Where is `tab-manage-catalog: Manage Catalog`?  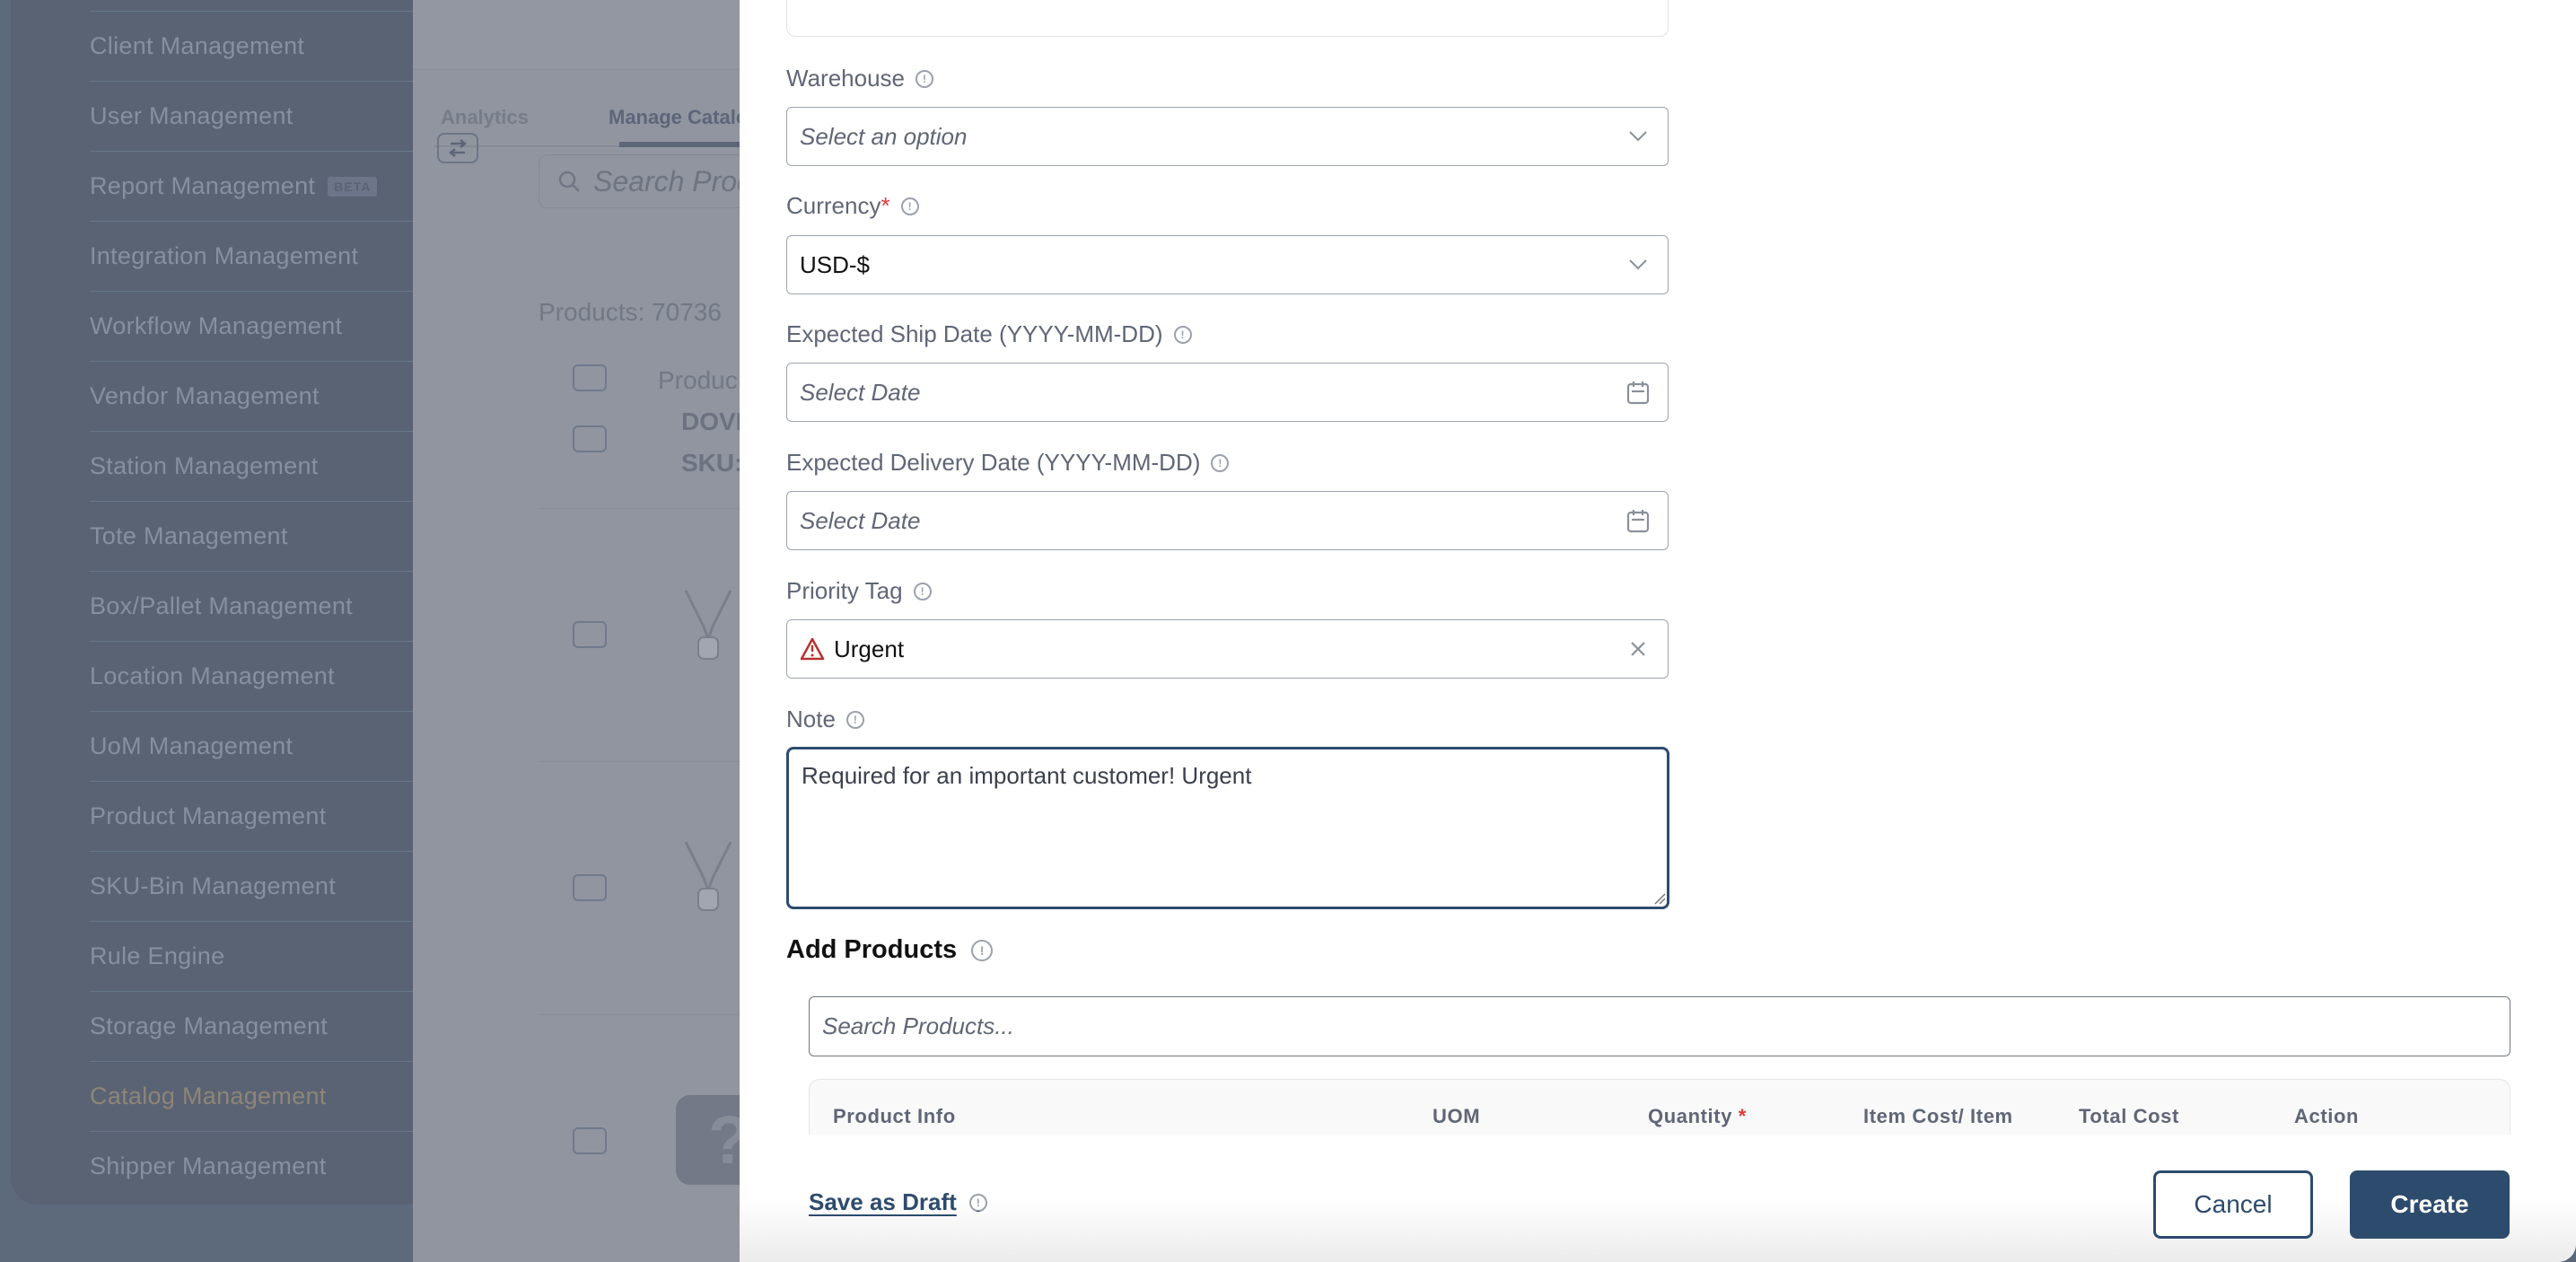
tab-manage-catalog: Manage Catalog is located at coordinates (684, 118).